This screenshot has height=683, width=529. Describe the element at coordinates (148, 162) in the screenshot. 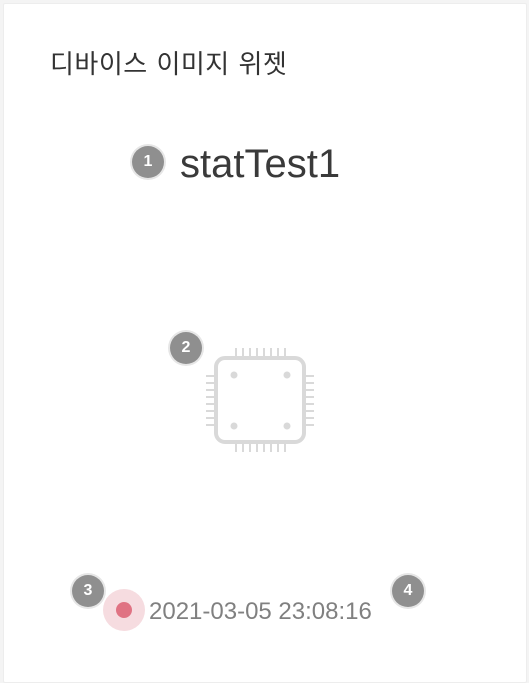

I see `marker-1-badge: 1` at that location.